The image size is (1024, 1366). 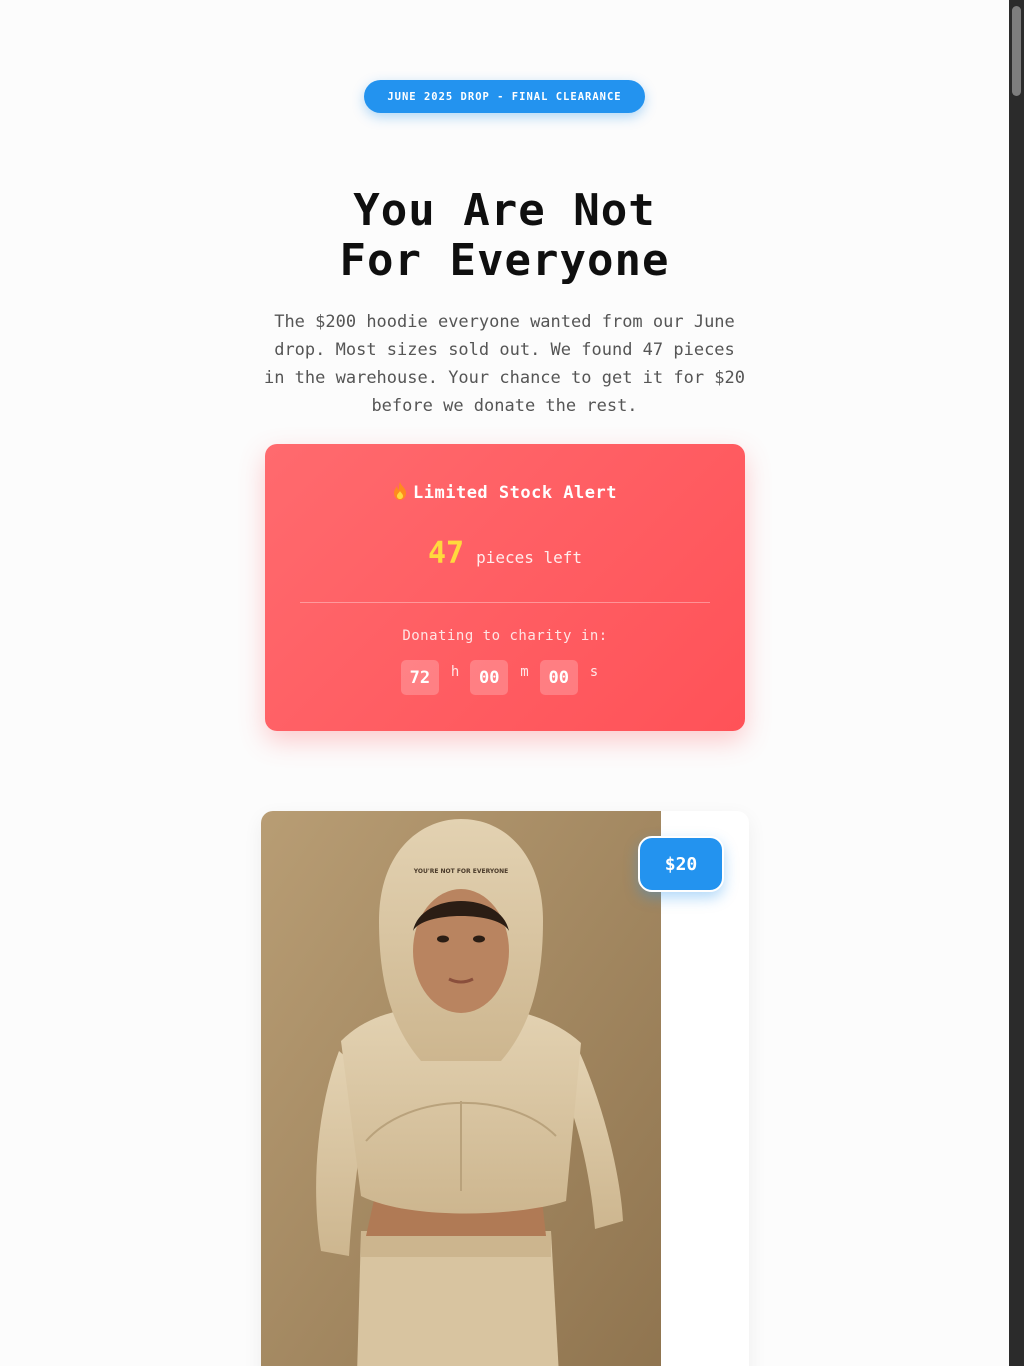 What do you see at coordinates (504, 96) in the screenshot?
I see `drop-badge: JUNE 2025 DROP - FINAL CLEARANCE` at bounding box center [504, 96].